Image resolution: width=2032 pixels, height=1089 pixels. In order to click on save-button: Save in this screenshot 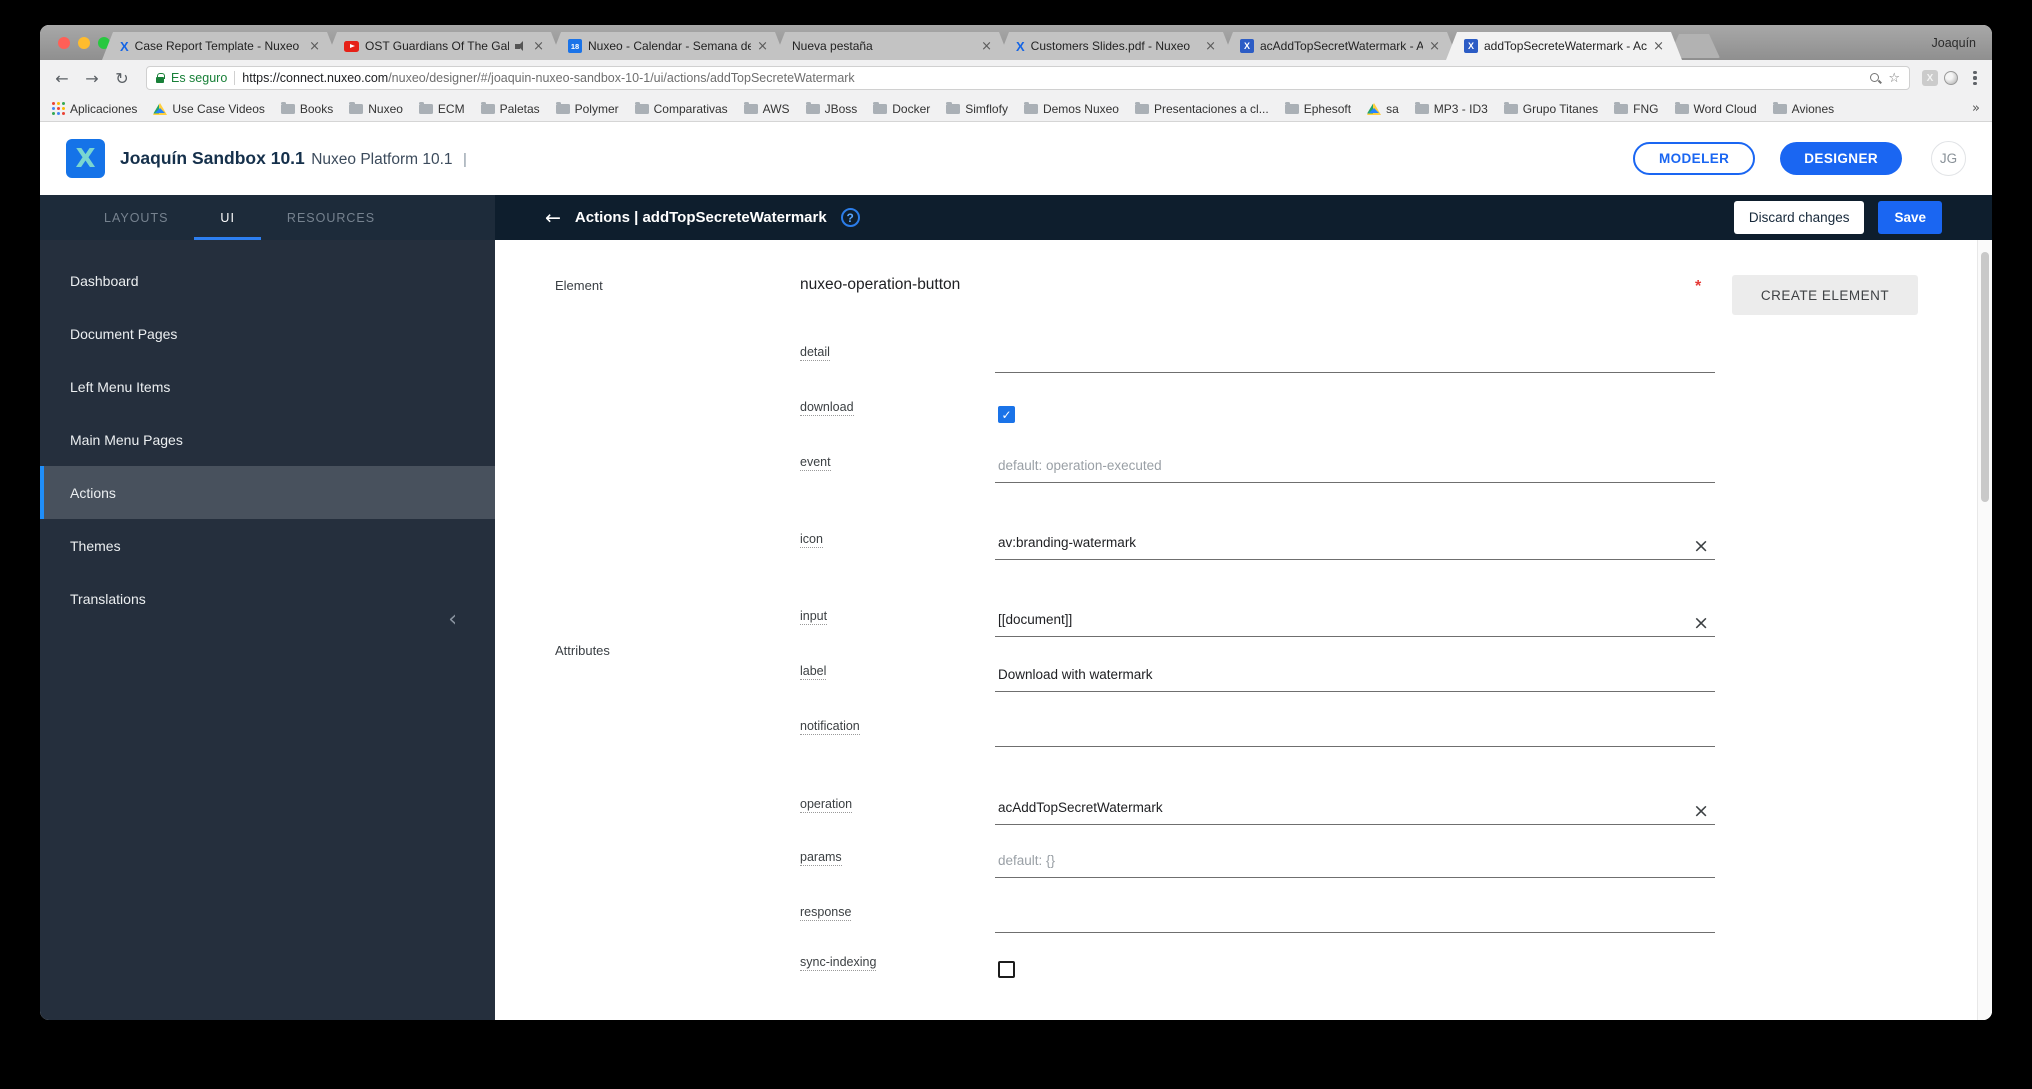, I will do `click(1910, 217)`.